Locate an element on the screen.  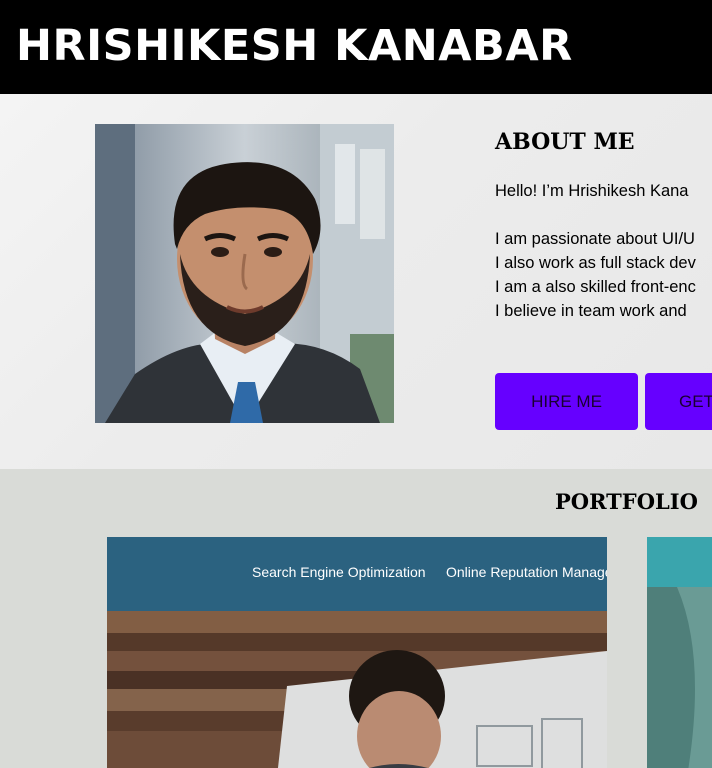
site-header: HRISHIKESH KANABAR is located at coordinates (356, 47).